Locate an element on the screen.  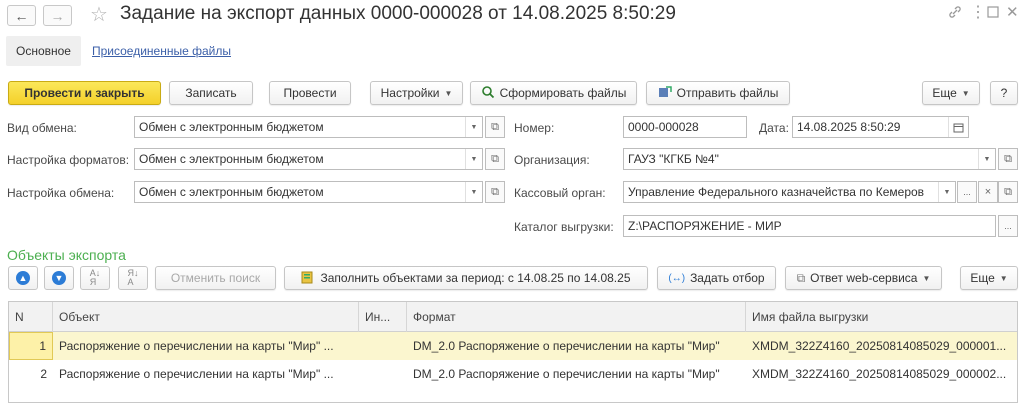
table-header: N Объект Ин... Формат Имя файла выгрузки is located at coordinates (513, 317).